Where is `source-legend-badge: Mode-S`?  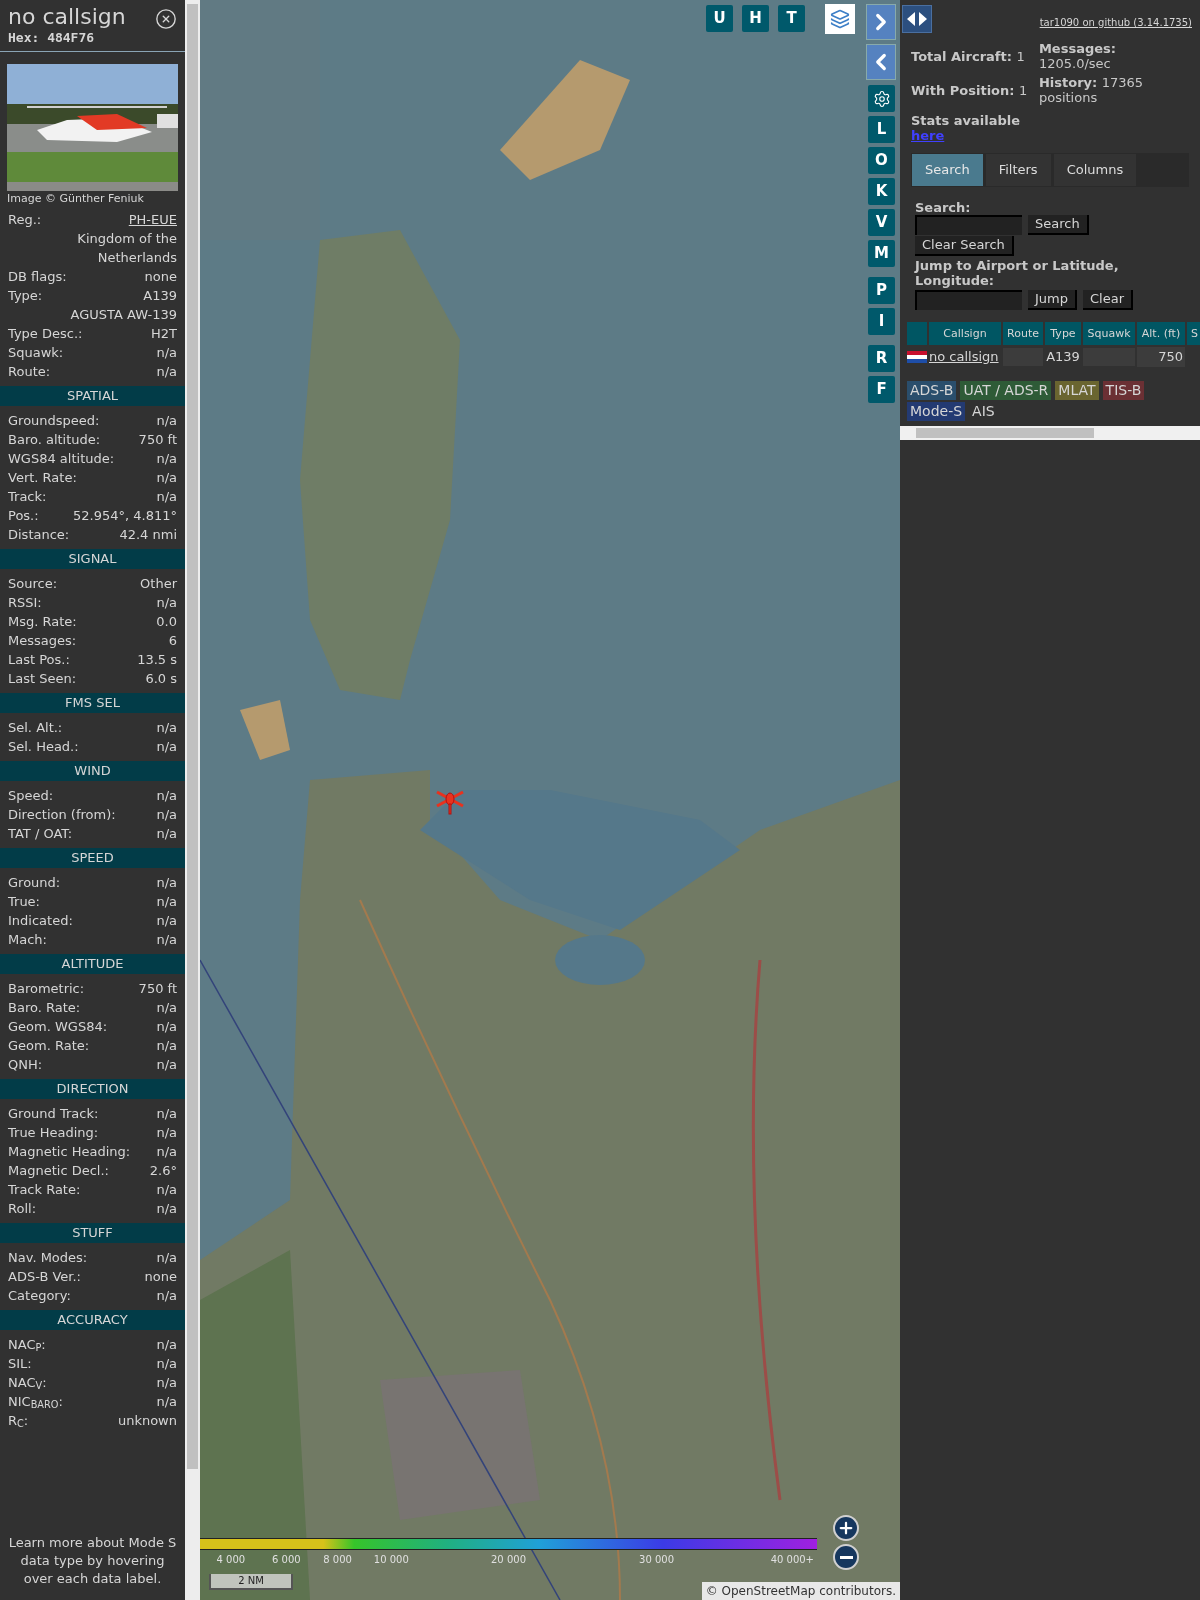
source-legend-badge: Mode-S is located at coordinates (936, 411).